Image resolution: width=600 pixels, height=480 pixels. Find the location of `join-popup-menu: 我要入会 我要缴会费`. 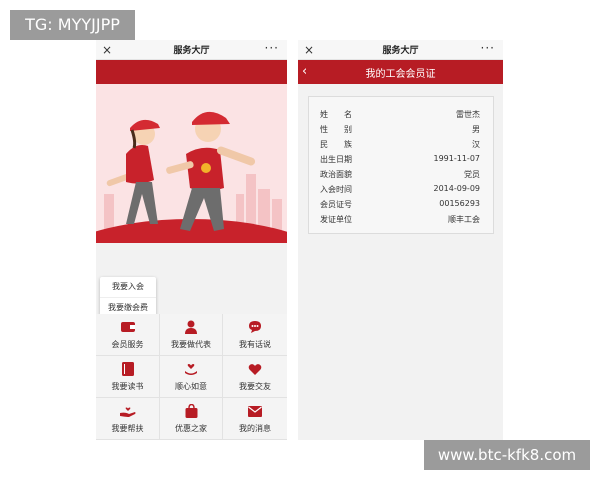

join-popup-menu: 我要入会 我要缴会费 is located at coordinates (128, 297).